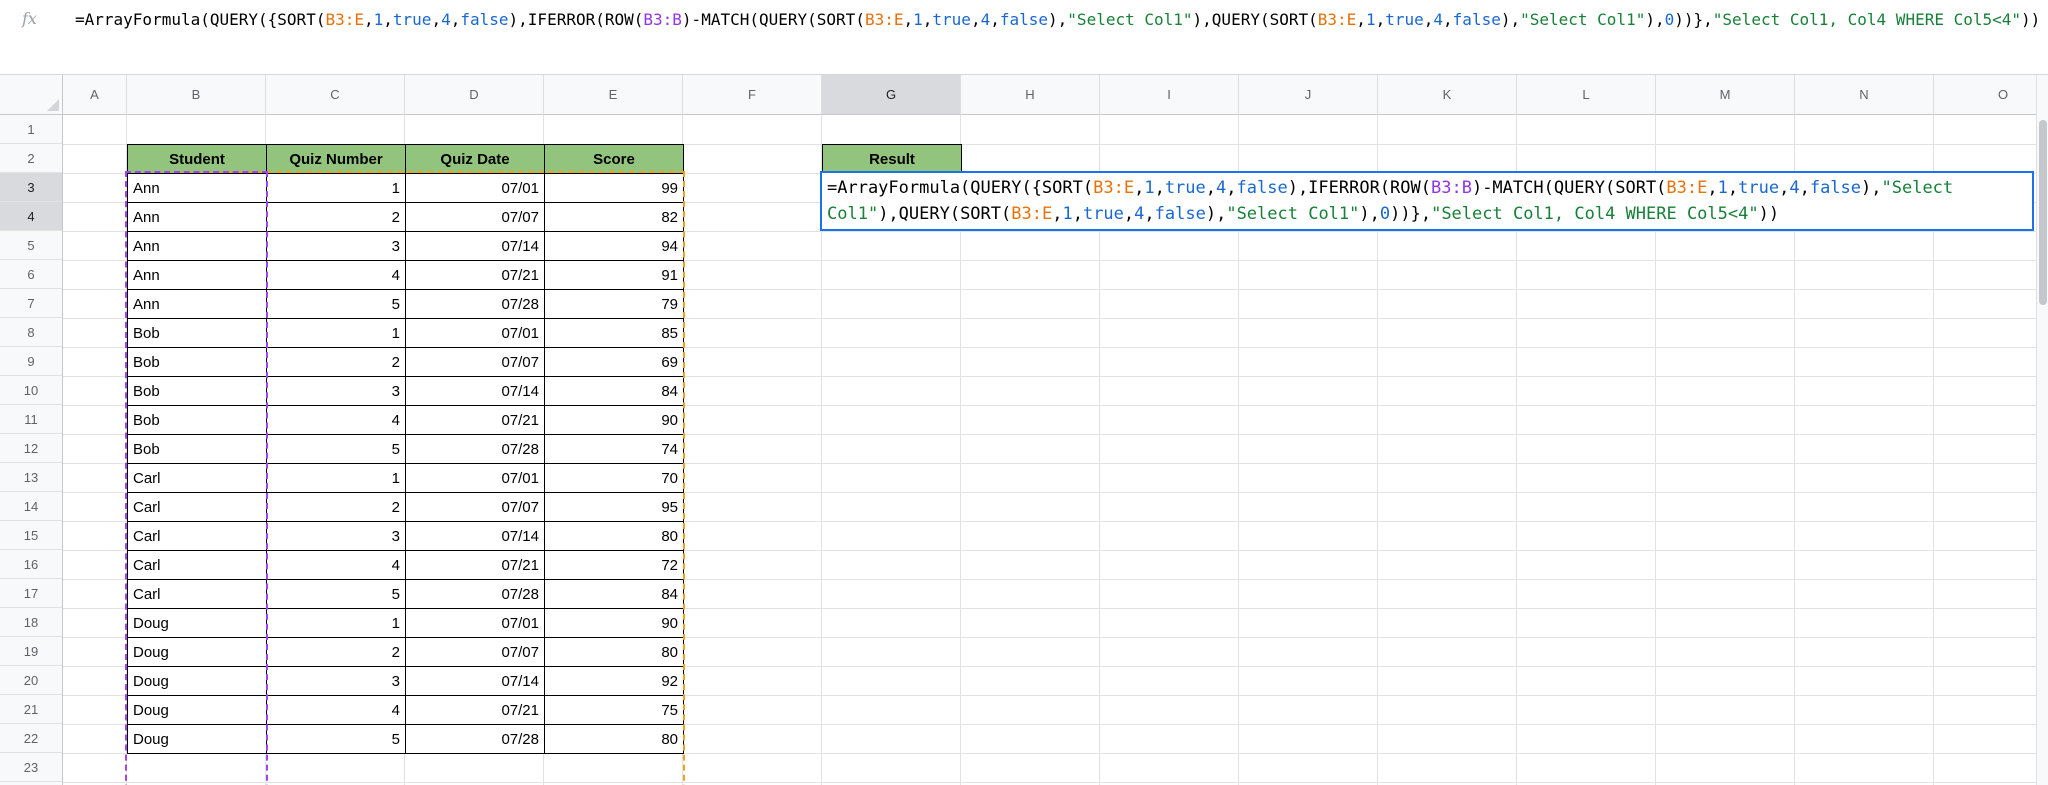 The image size is (2048, 785). Describe the element at coordinates (31, 216) in the screenshot. I see `row-header-4: 4` at that location.